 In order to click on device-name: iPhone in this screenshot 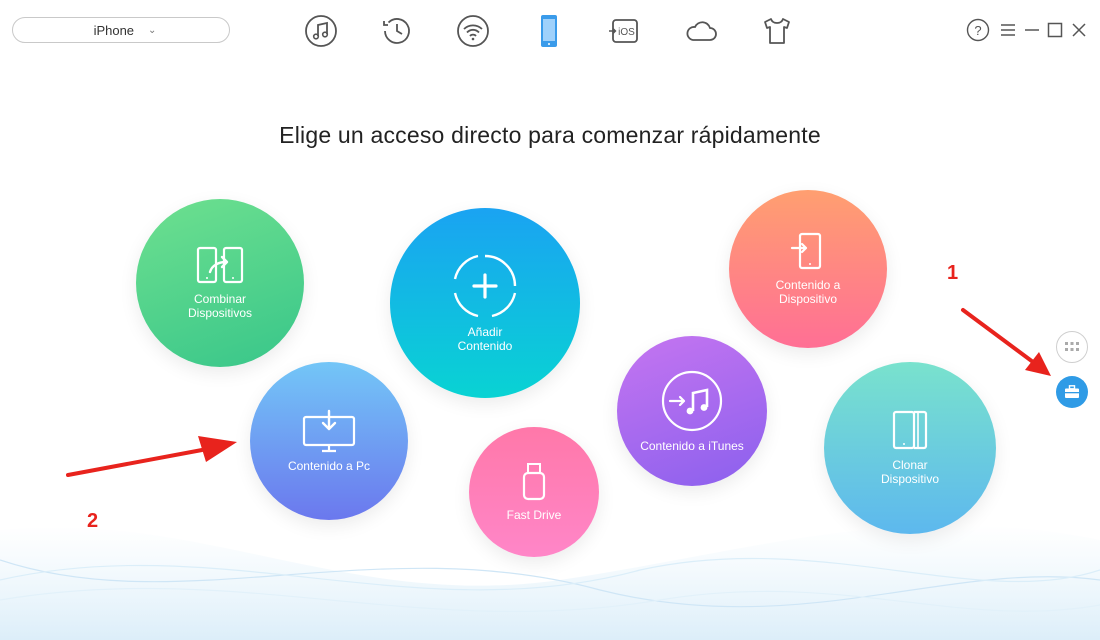, I will do `click(114, 30)`.